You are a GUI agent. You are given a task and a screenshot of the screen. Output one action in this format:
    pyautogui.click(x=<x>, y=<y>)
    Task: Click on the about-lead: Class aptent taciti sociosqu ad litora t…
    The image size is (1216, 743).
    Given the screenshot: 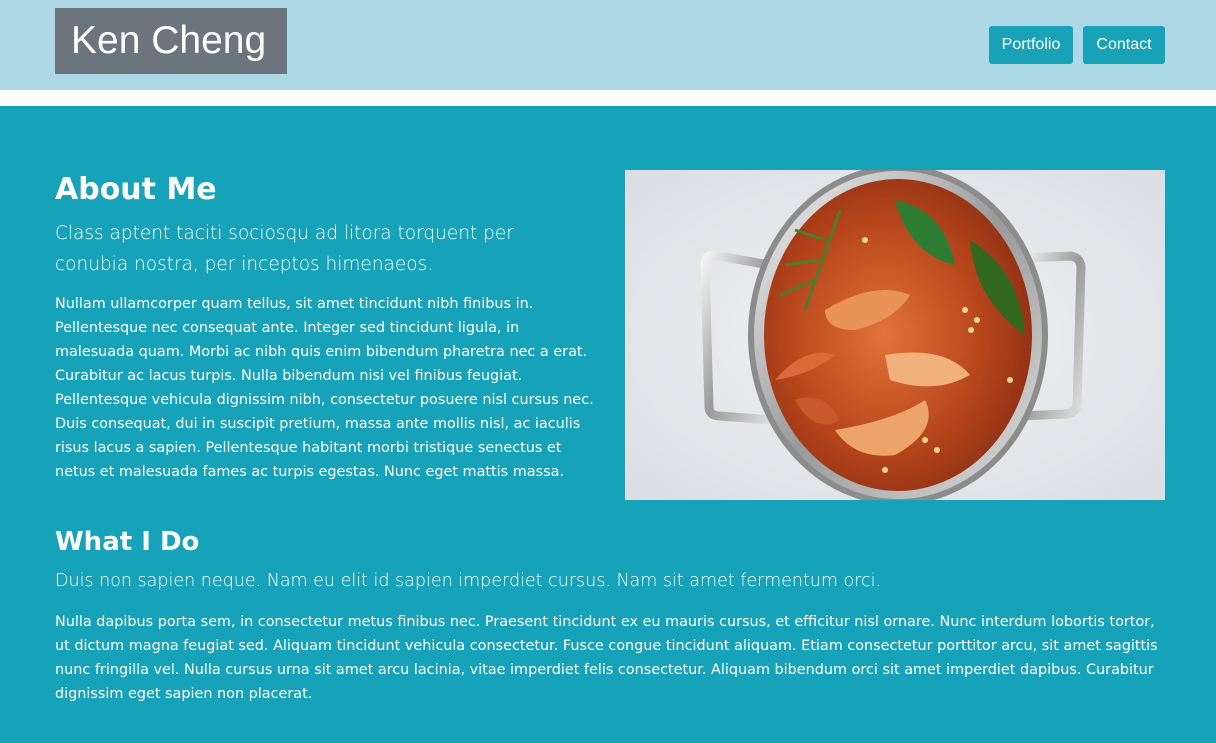 What is the action you would take?
    pyautogui.click(x=284, y=249)
    